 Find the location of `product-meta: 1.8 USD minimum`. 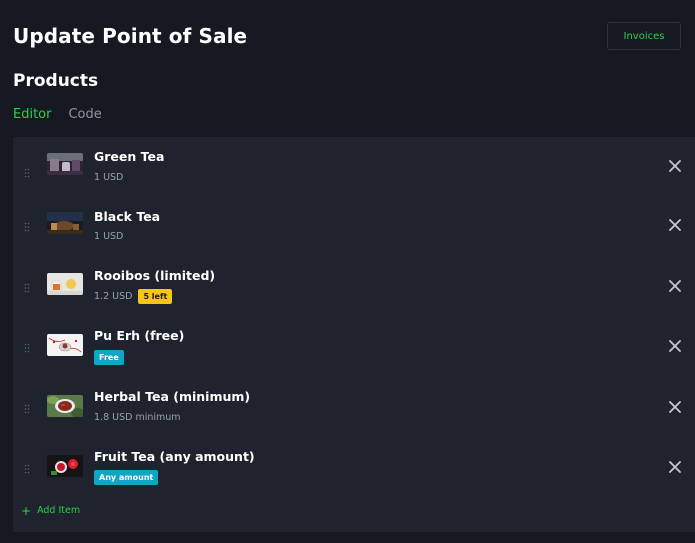

product-meta: 1.8 USD minimum is located at coordinates (137, 417).